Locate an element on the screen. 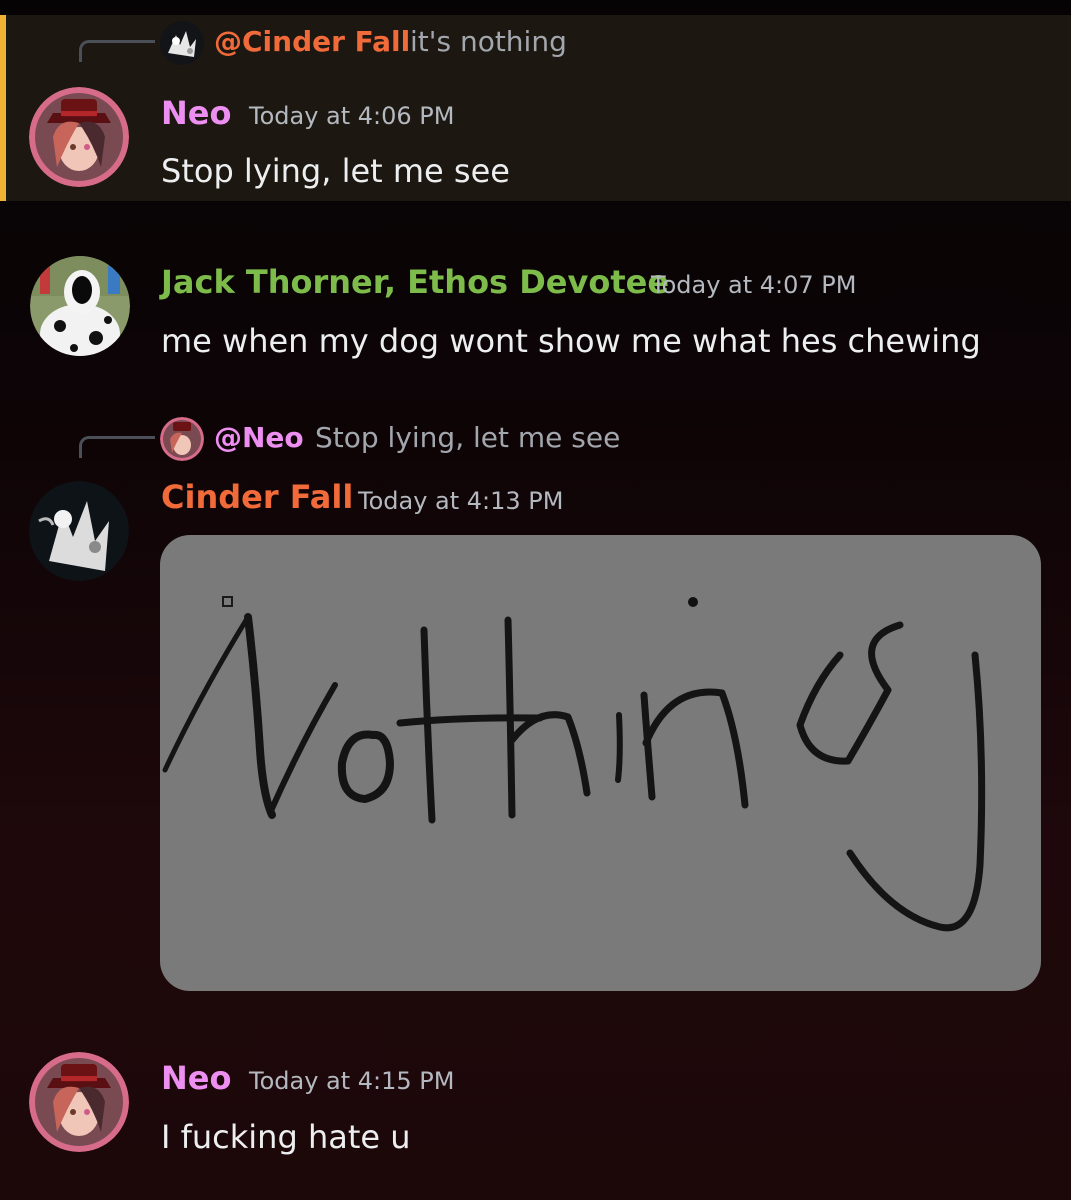 The width and height of the screenshot is (1071, 1200). message-author: Jack Thorner, Ethos Devotee is located at coordinates (415, 282).